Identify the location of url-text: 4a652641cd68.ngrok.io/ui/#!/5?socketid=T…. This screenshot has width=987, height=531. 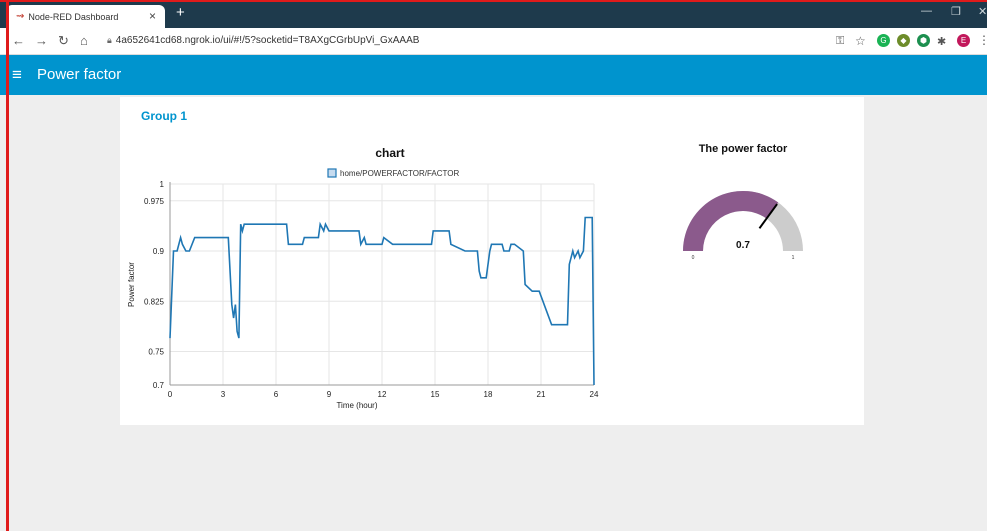
(267, 40).